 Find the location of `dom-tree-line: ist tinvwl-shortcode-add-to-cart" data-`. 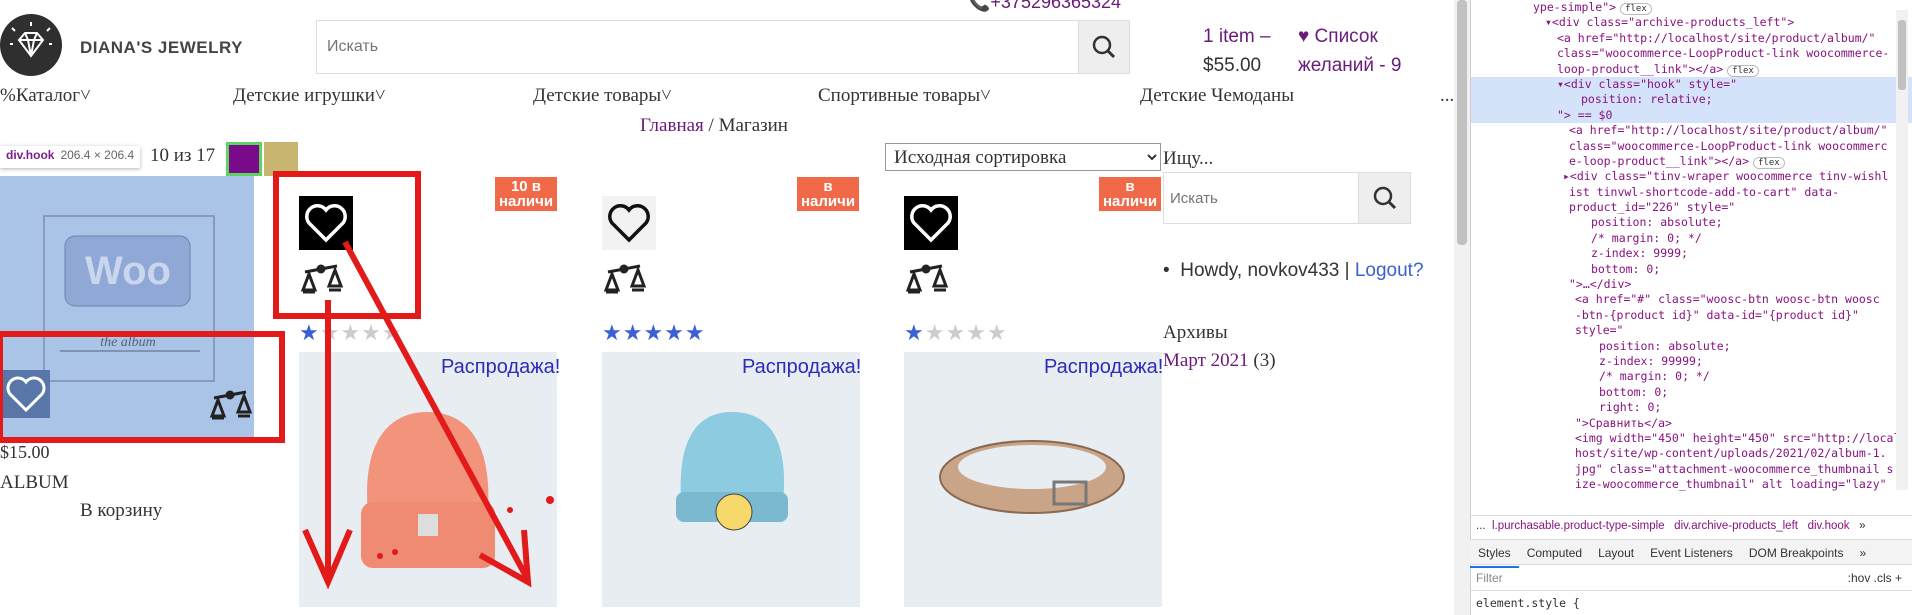

dom-tree-line: ist tinvwl-shortcode-add-to-cart" data- is located at coordinates (1691, 192).